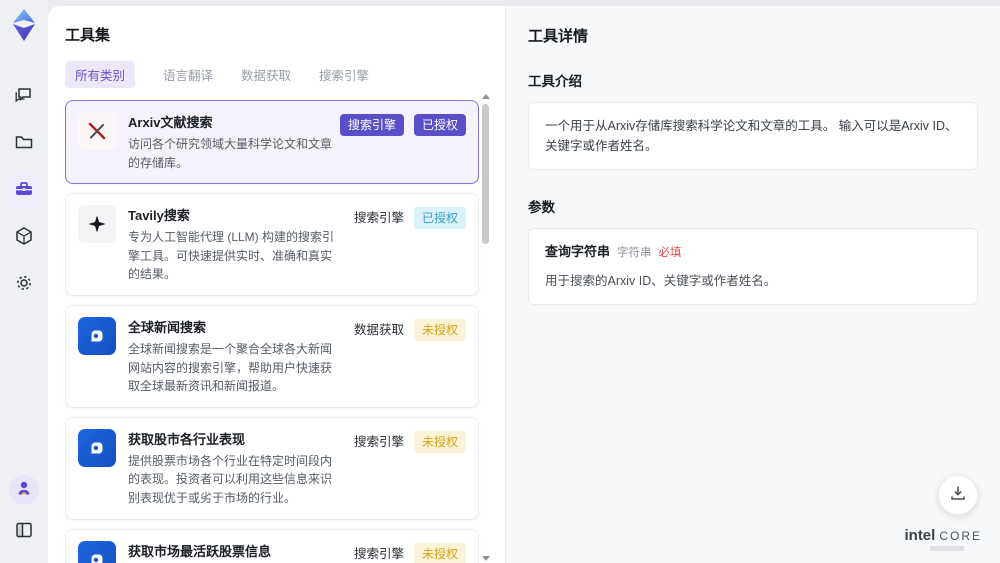 This screenshot has width=1000, height=563. I want to click on tool-name: Tavily搜索, so click(159, 216).